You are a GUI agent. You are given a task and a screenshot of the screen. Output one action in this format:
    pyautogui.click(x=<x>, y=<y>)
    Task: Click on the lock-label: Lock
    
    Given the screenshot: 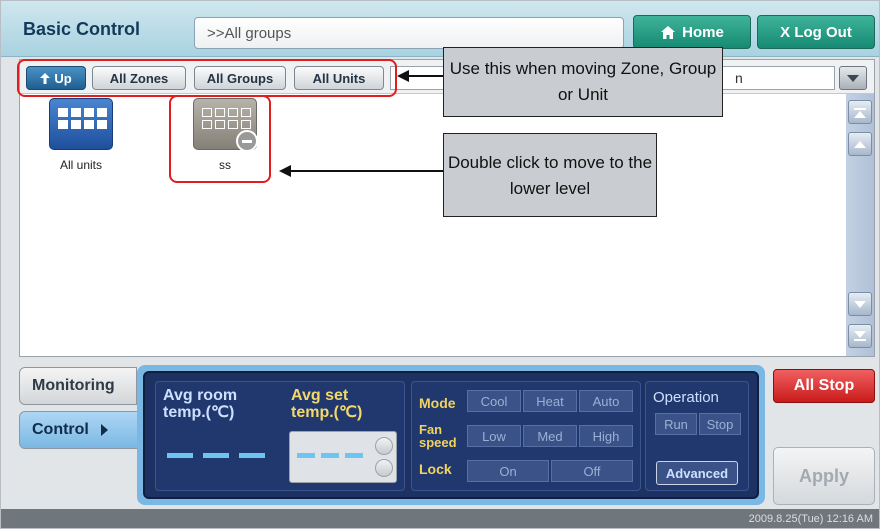 What is the action you would take?
    pyautogui.click(x=435, y=469)
    